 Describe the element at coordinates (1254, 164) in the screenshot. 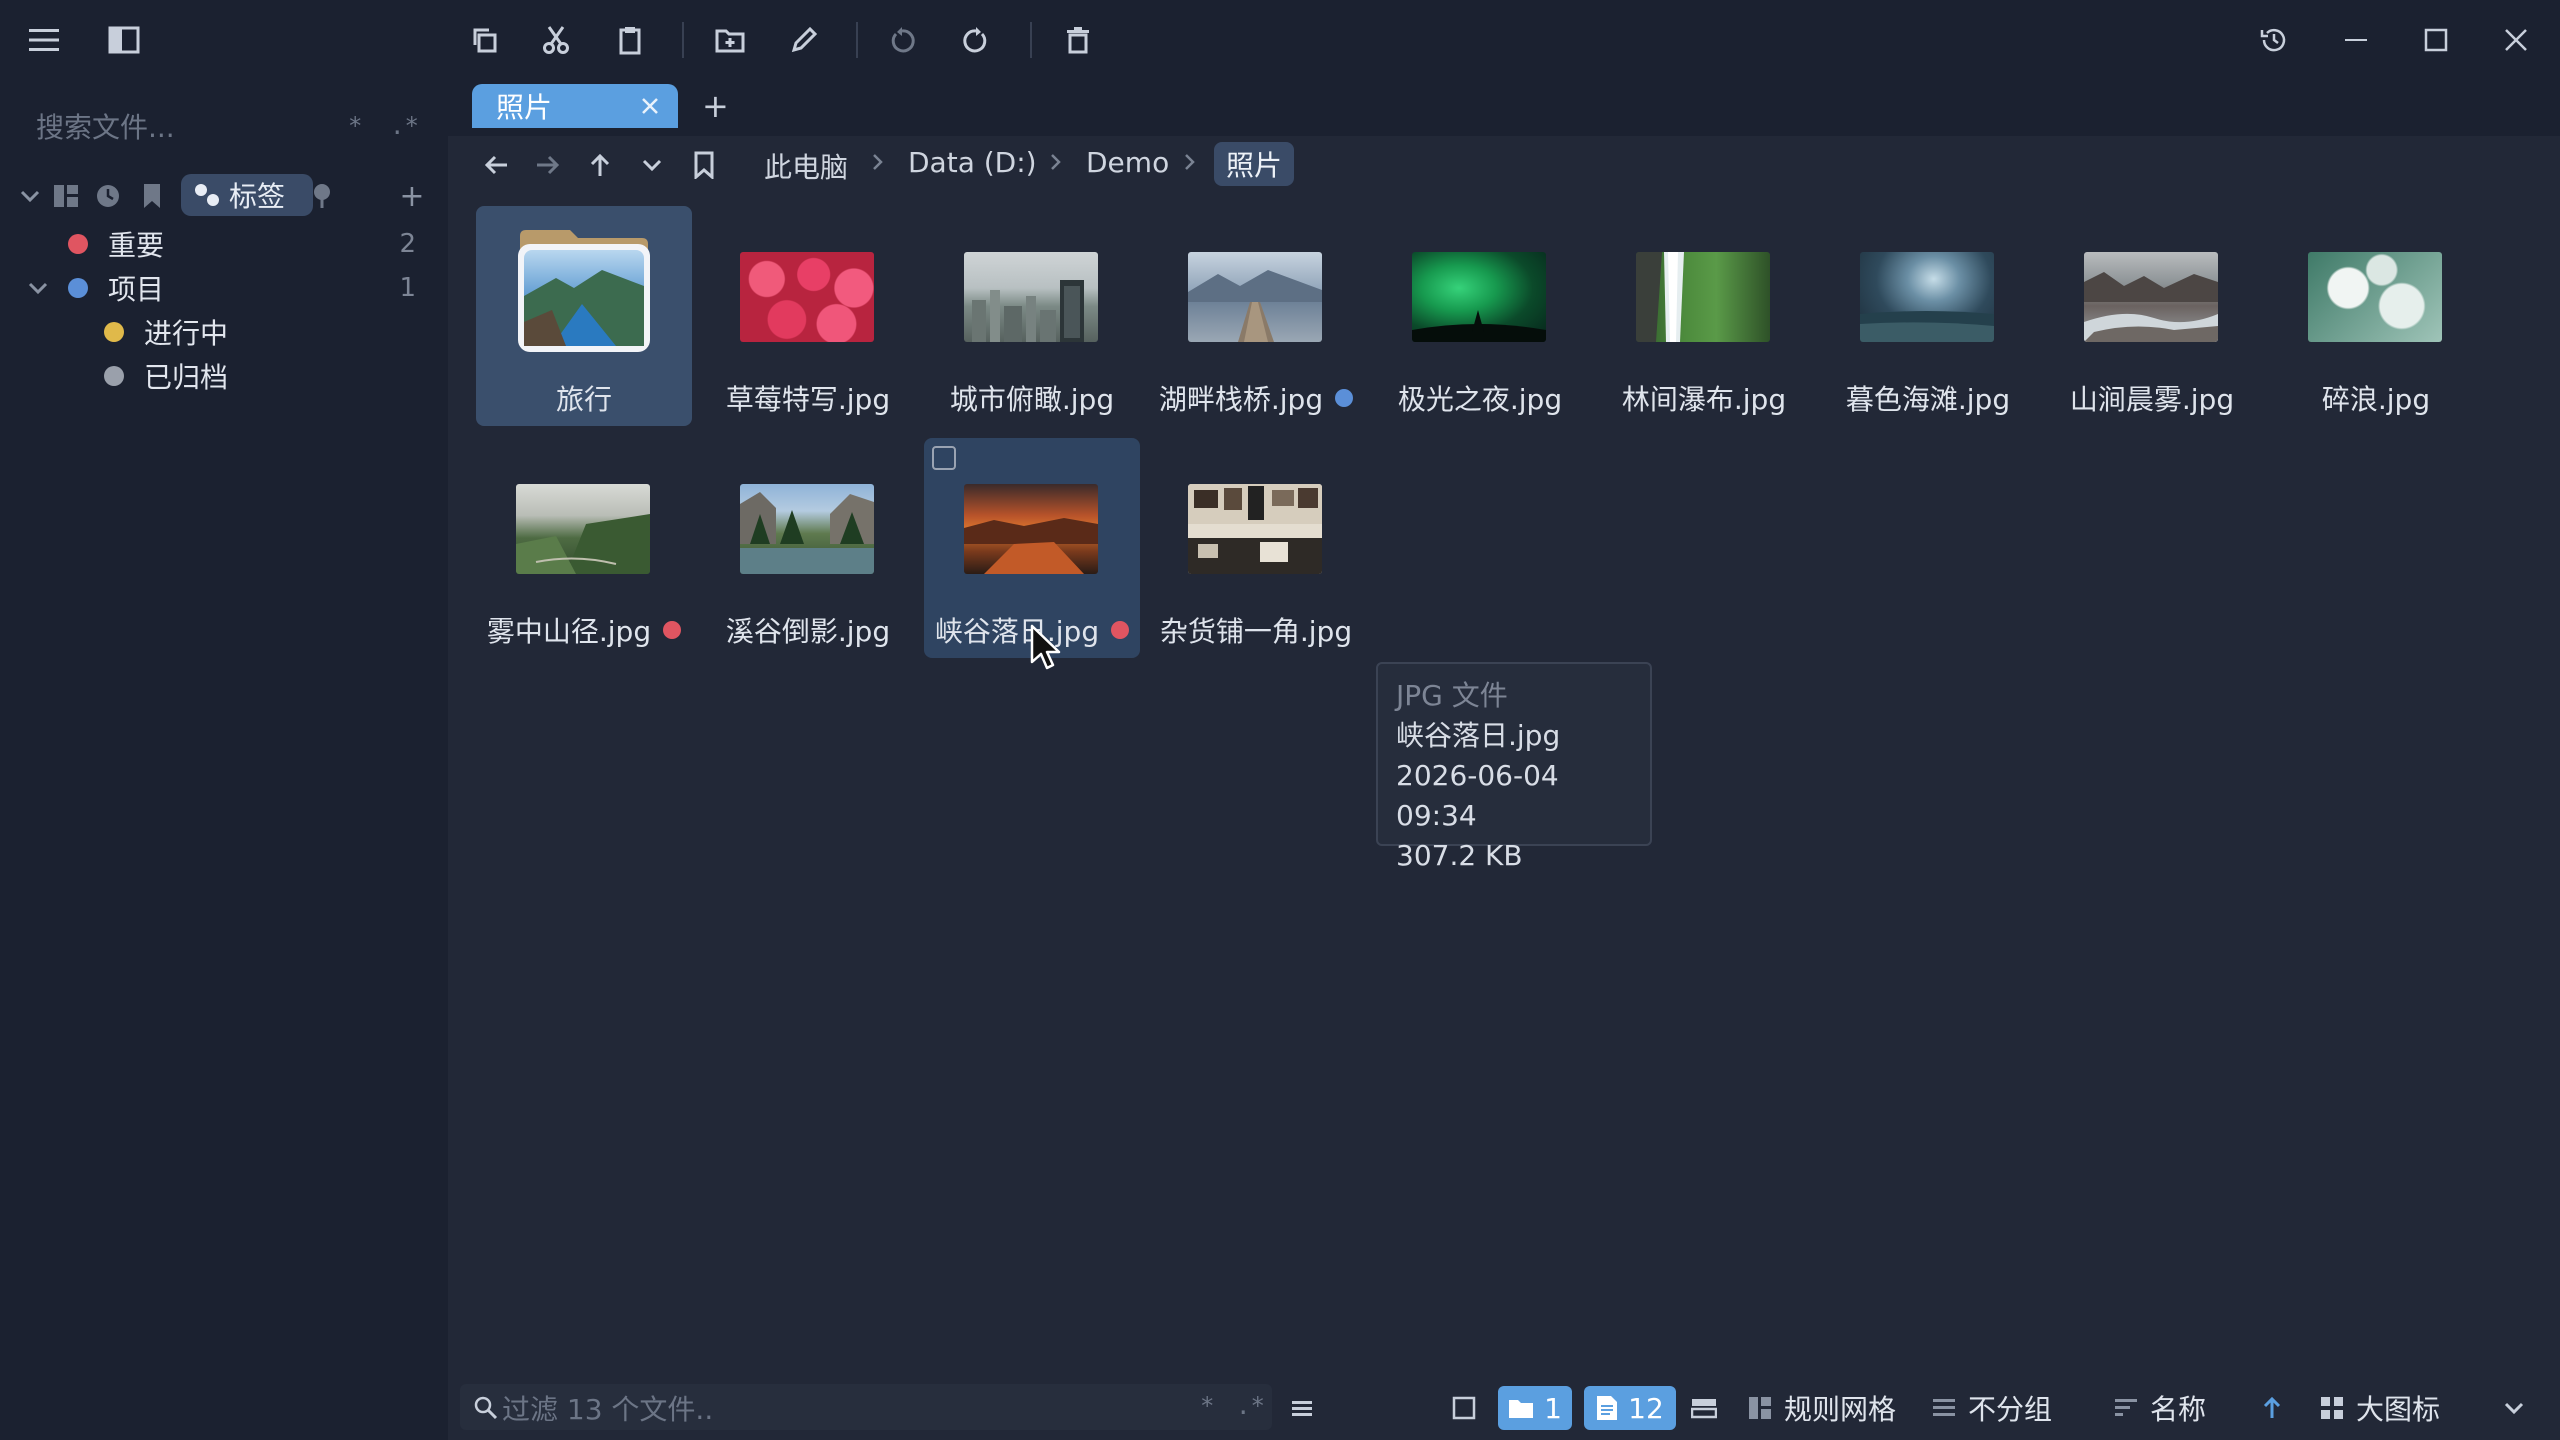

I see `breadcrumb-current: 照片` at that location.